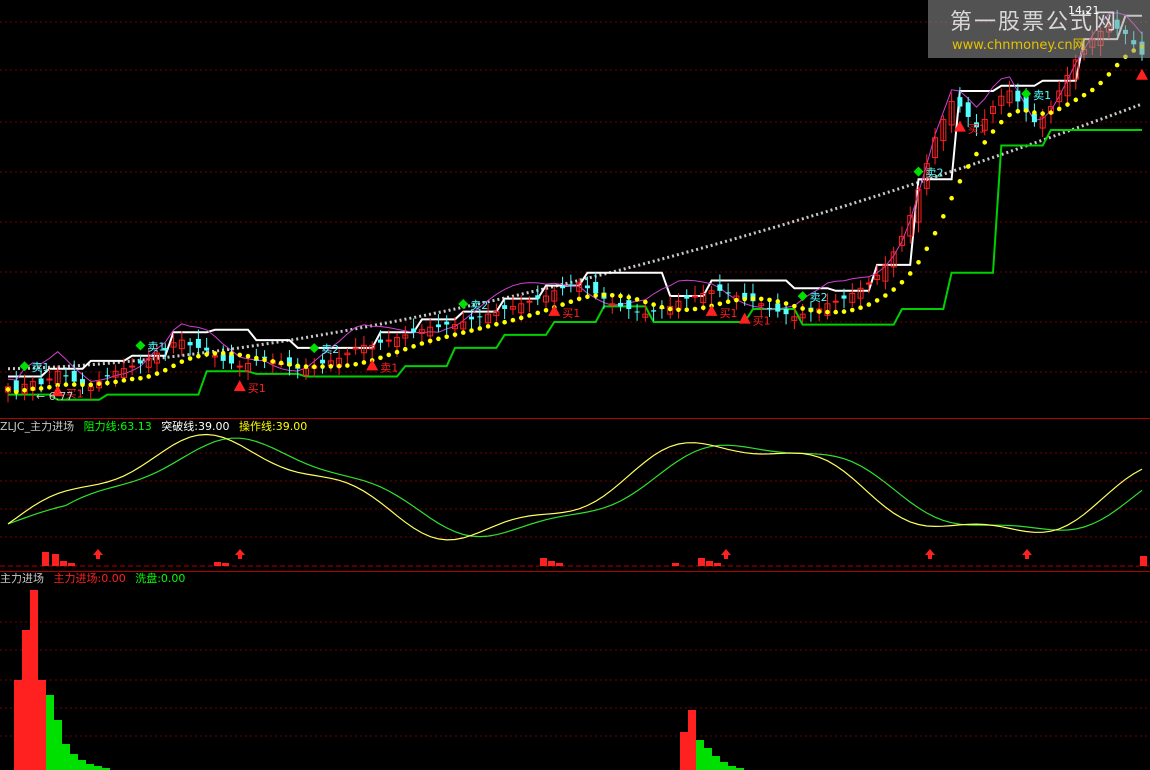 The height and width of the screenshot is (770, 1150). What do you see at coordinates (156, 427) in the screenshot?
I see `indicator-legend: ZLJC_主力进场 阻力线:63.13 突破线:39.00 操作线:39.00` at bounding box center [156, 427].